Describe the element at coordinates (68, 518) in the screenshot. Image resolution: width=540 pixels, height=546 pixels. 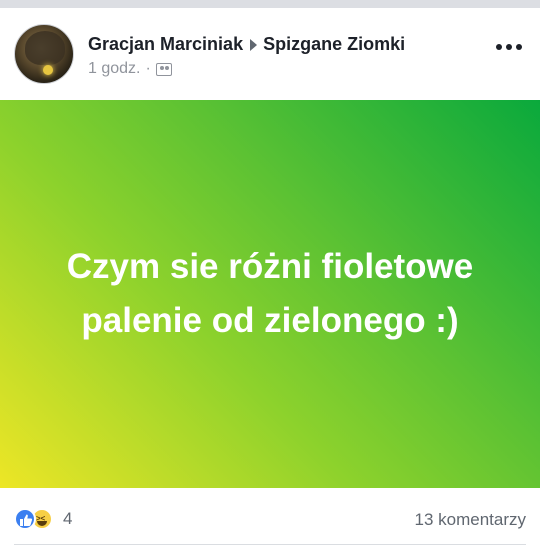
I see `reaction-count: 4` at that location.